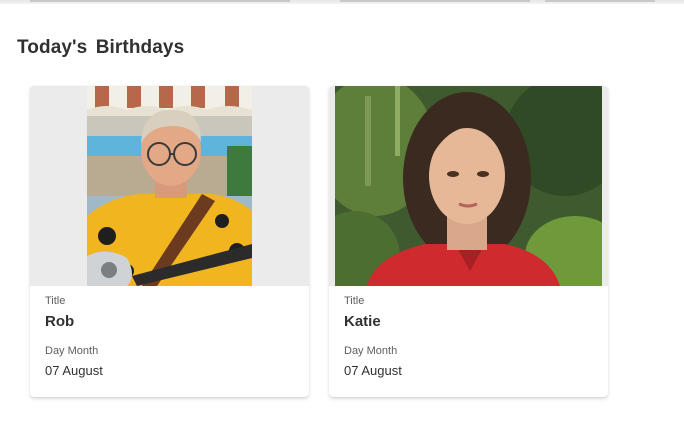  I want to click on person-name: Katie, so click(362, 321).